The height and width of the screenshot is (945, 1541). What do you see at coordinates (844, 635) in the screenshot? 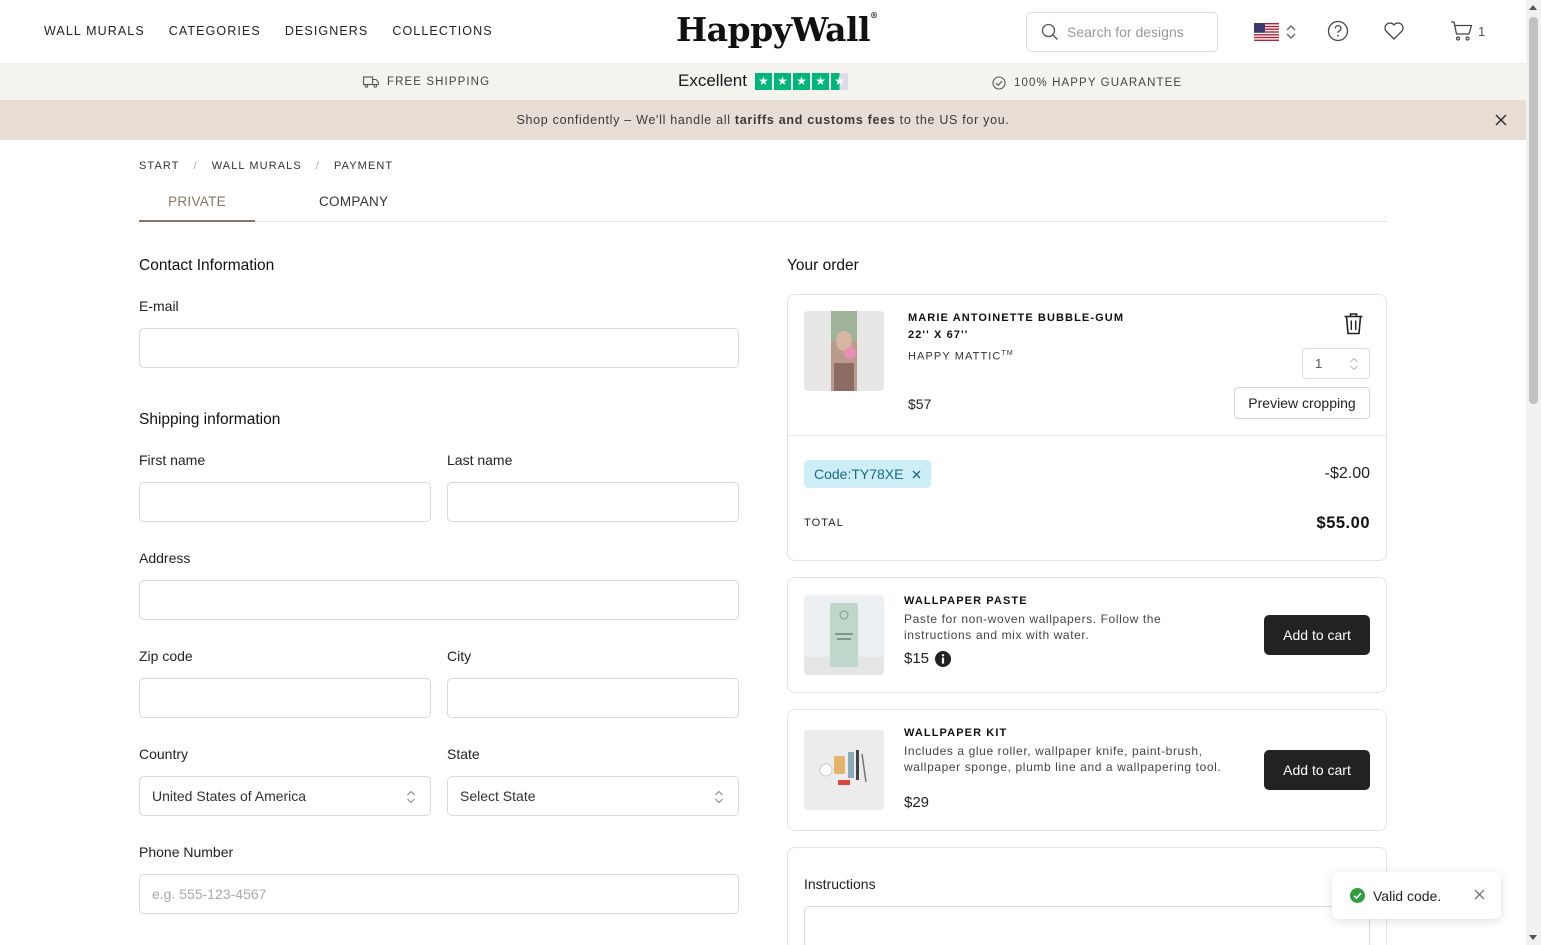
I see `paste-image` at bounding box center [844, 635].